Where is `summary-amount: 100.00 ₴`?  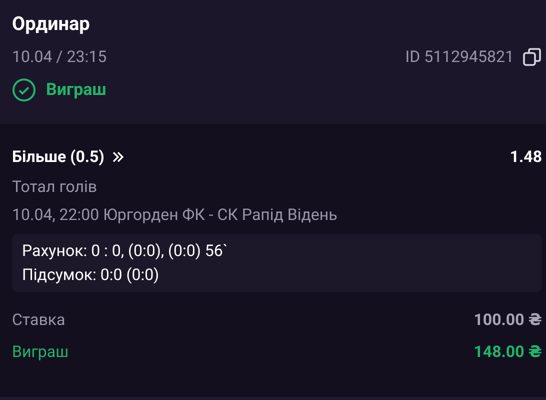
summary-amount: 100.00 ₴ is located at coordinates (508, 320).